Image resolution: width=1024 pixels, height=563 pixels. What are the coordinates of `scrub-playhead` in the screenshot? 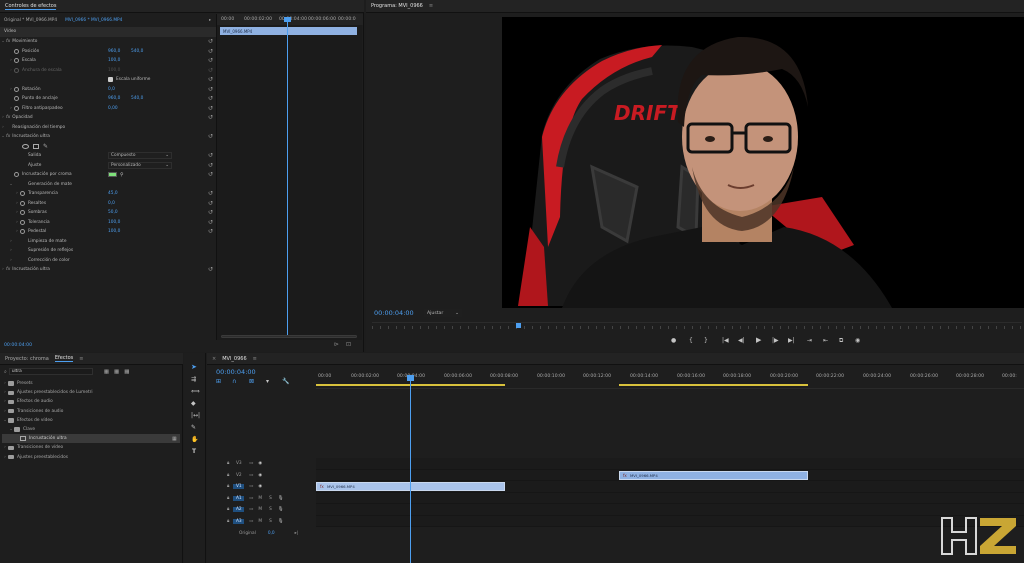 It's located at (518, 325).